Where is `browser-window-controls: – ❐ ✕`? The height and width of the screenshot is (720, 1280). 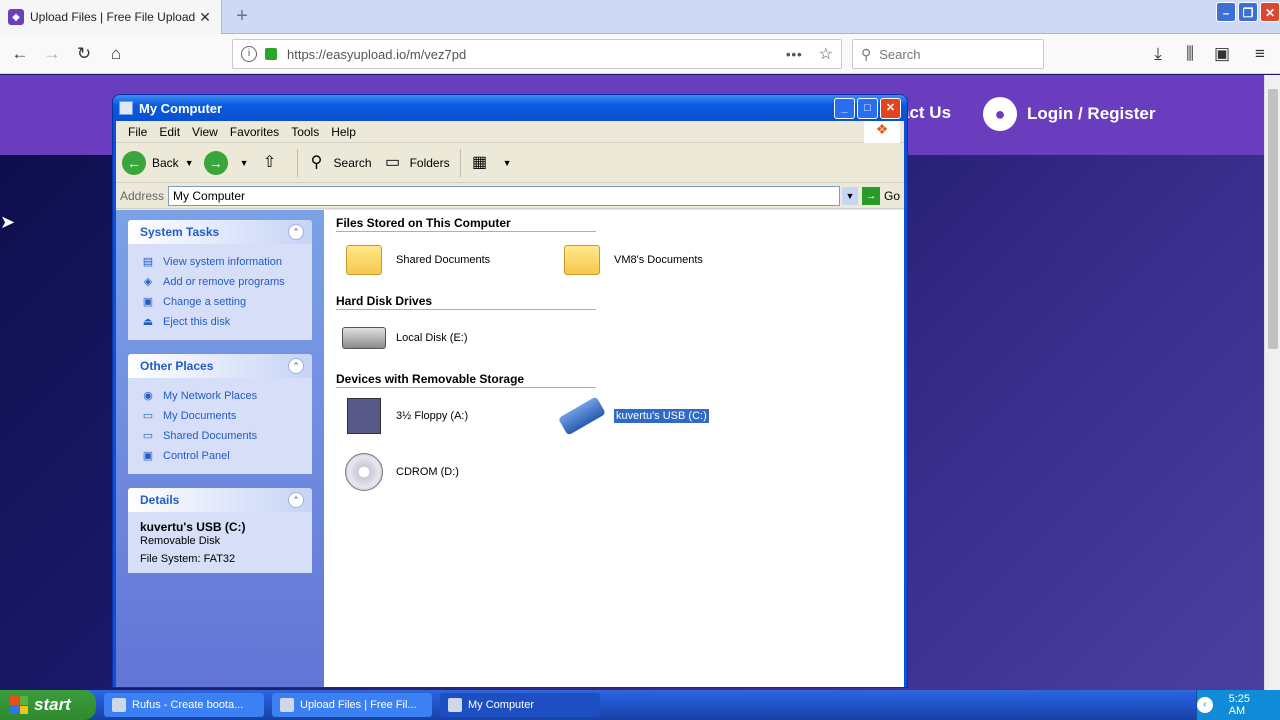 browser-window-controls: – ❐ ✕ is located at coordinates (1248, 12).